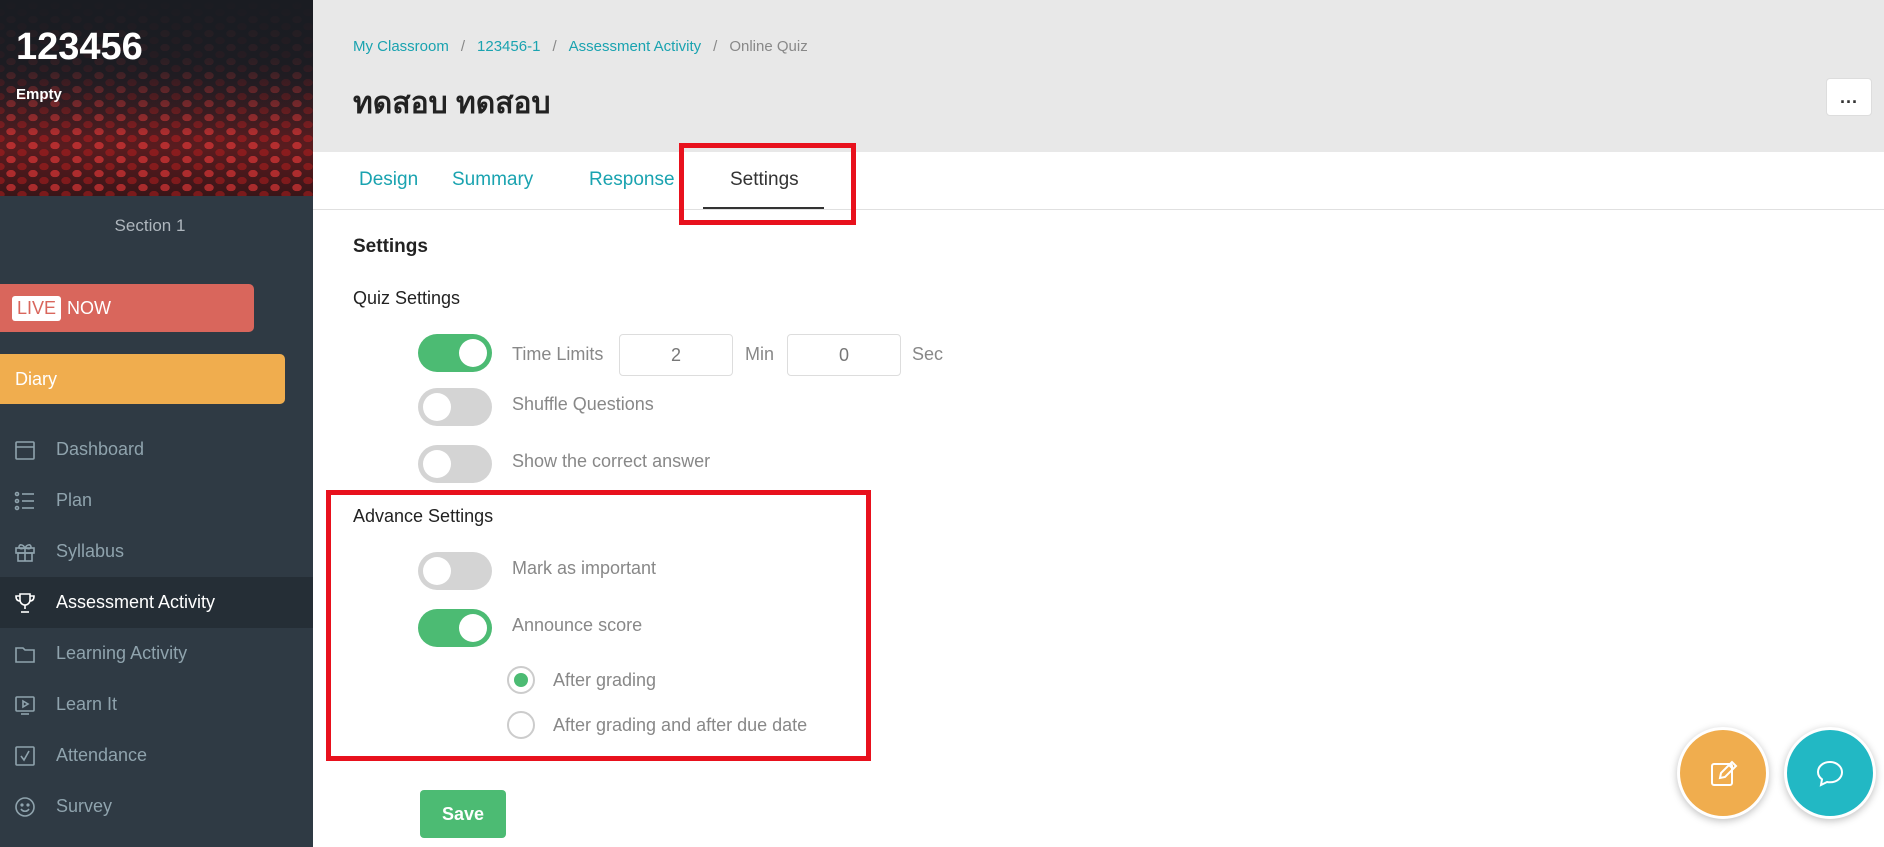 Image resolution: width=1884 pixels, height=847 pixels. What do you see at coordinates (122, 653) in the screenshot?
I see `sidebar-item-label: Learning Activity` at bounding box center [122, 653].